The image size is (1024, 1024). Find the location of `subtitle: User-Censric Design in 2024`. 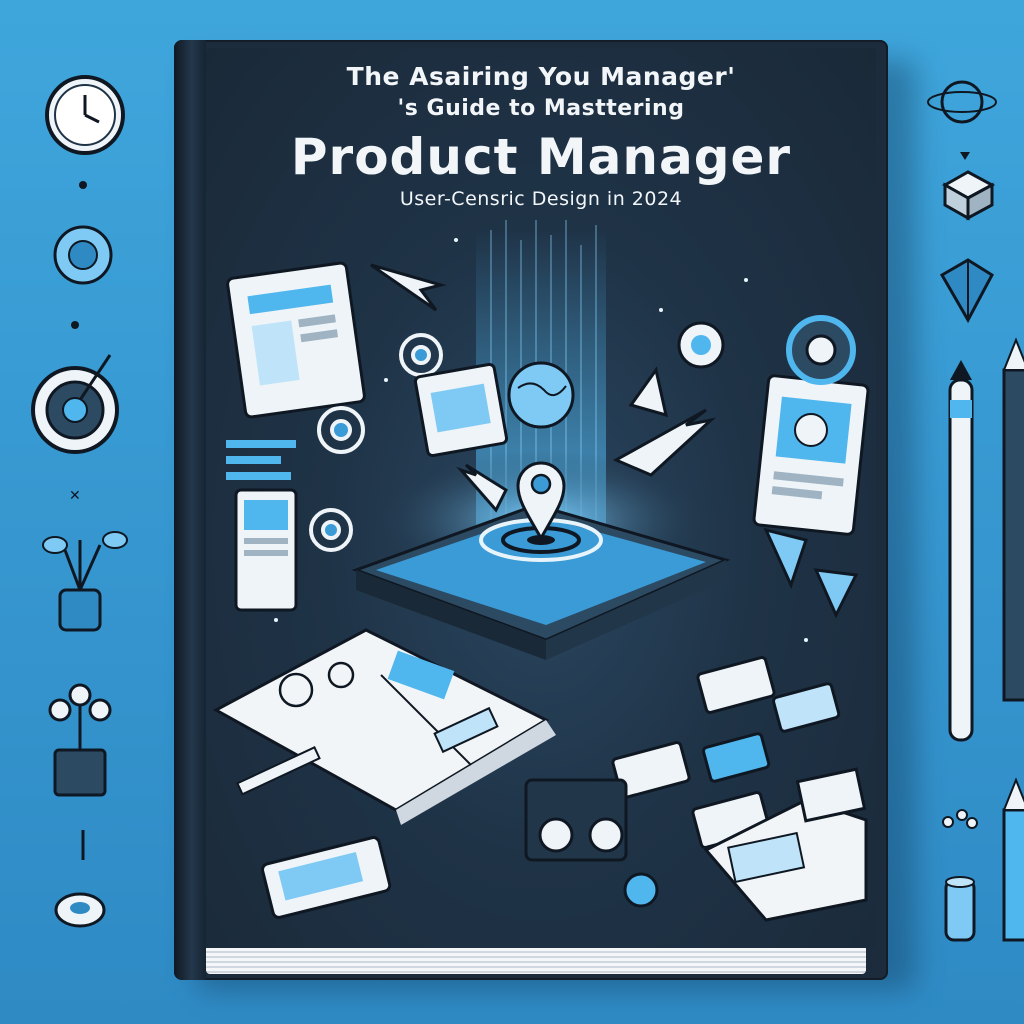

subtitle: User-Censric Design in 2024 is located at coordinates (541, 199).